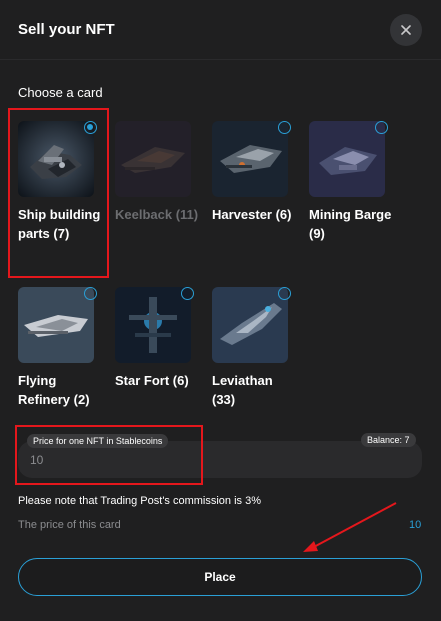 Image resolution: width=441 pixels, height=621 pixels. I want to click on modal-title: Sell your NFT, so click(66, 29).